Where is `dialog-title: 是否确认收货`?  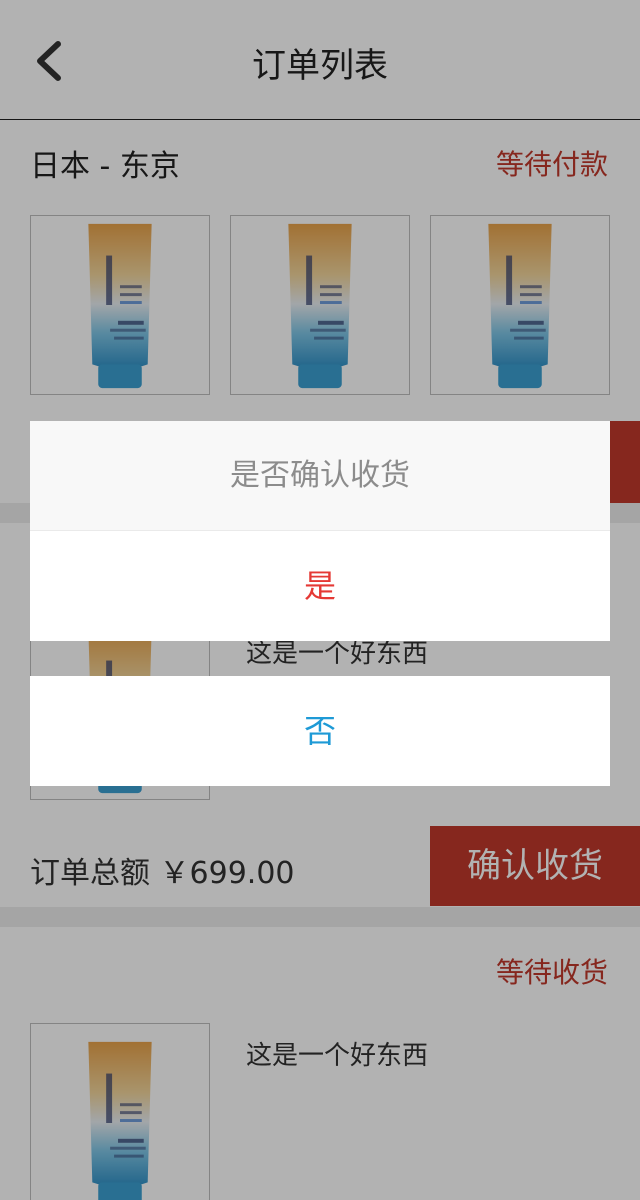 dialog-title: 是否确认收货 is located at coordinates (320, 476).